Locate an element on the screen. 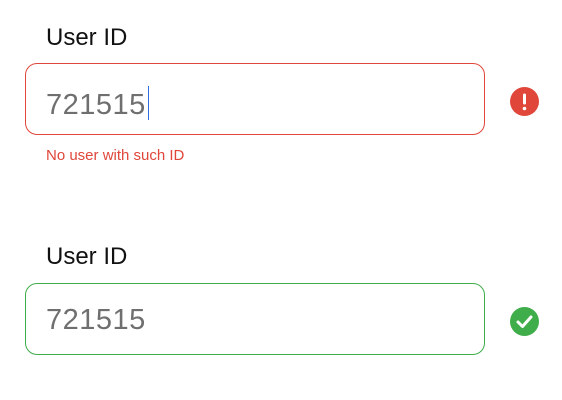 The height and width of the screenshot is (400, 562). checkmark-icon is located at coordinates (524, 321).